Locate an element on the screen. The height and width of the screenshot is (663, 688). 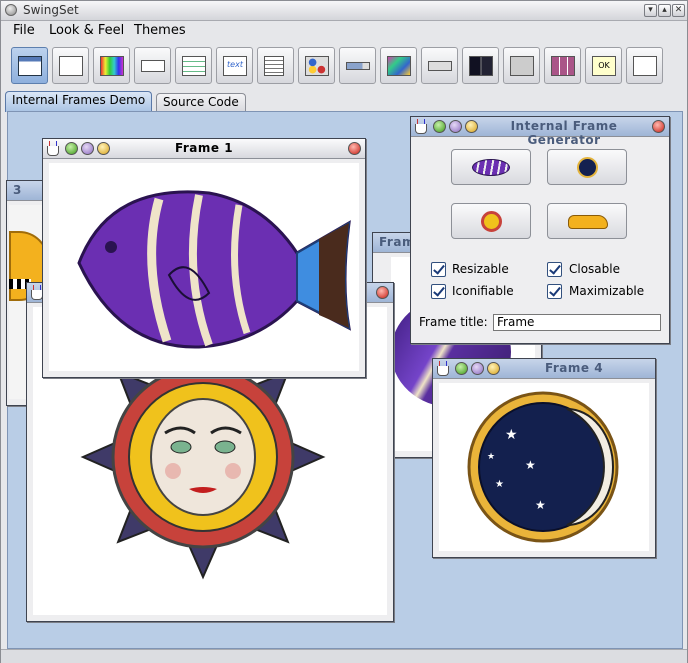
toolbar: text OK is located at coordinates (344, 67).